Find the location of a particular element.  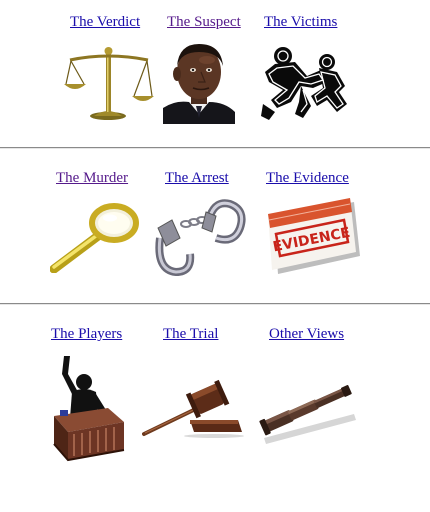

evidence-tag-icon: EVIDENCE is located at coordinates (312, 238).